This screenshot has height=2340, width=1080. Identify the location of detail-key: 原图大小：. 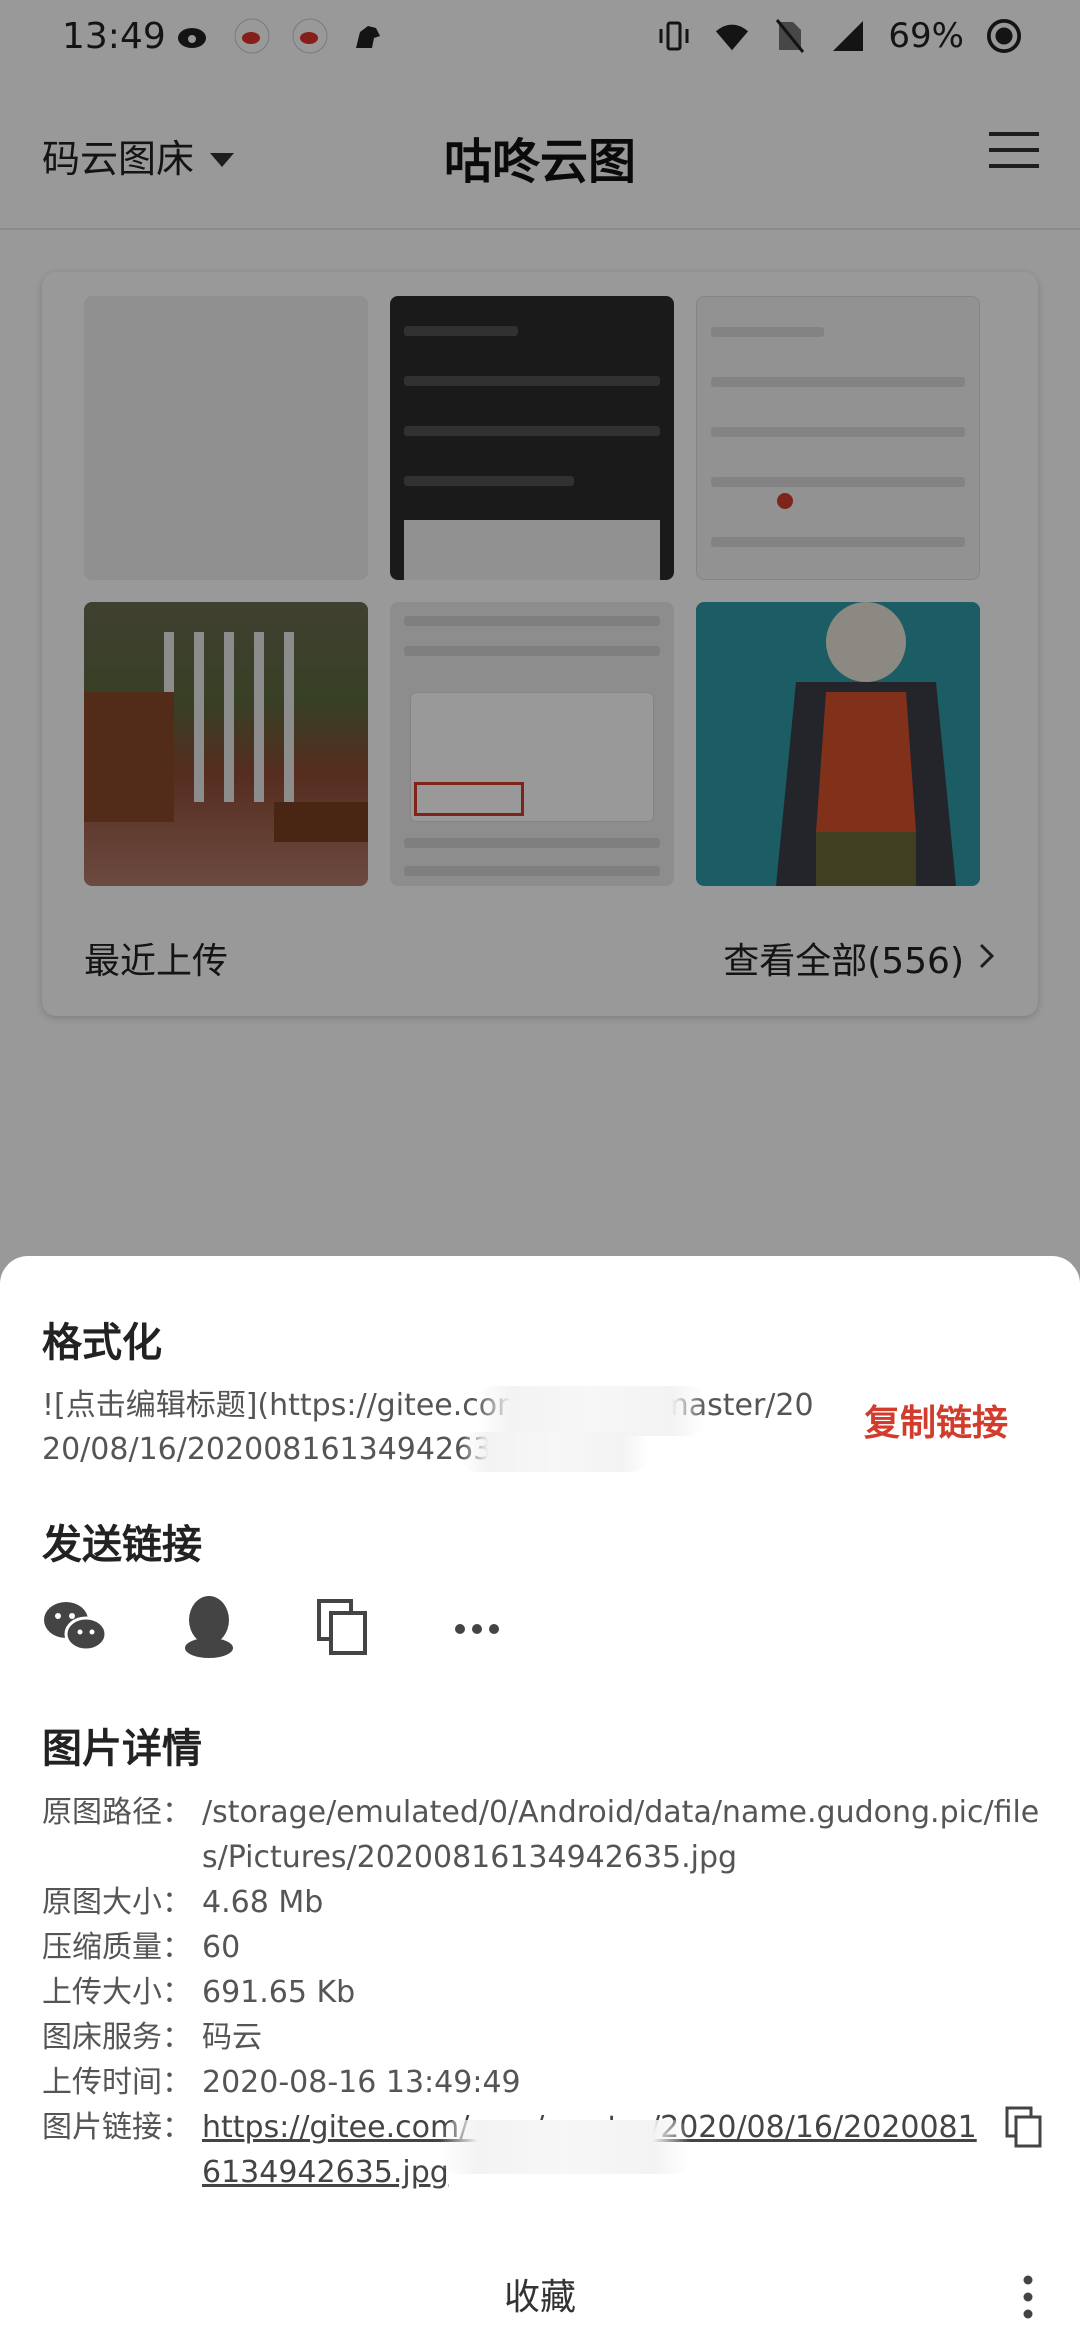
(117, 1902).